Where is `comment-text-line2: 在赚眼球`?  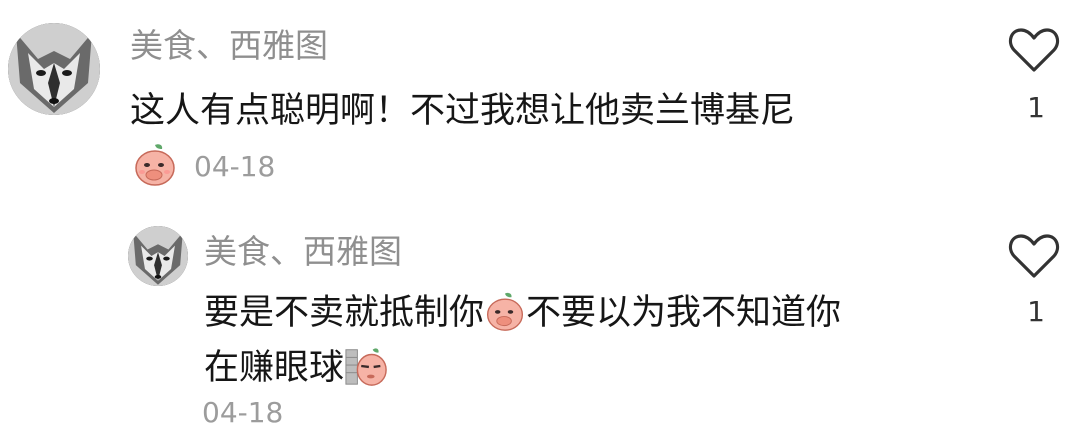
comment-text-line2: 在赚眼球 is located at coordinates (296, 368).